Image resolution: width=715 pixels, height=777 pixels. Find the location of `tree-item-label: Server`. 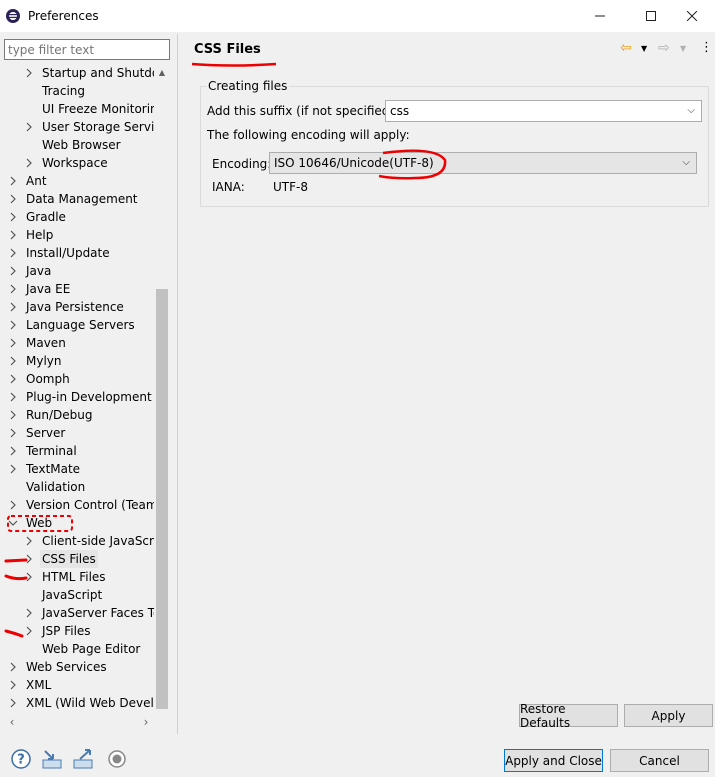

tree-item-label: Server is located at coordinates (46, 433).